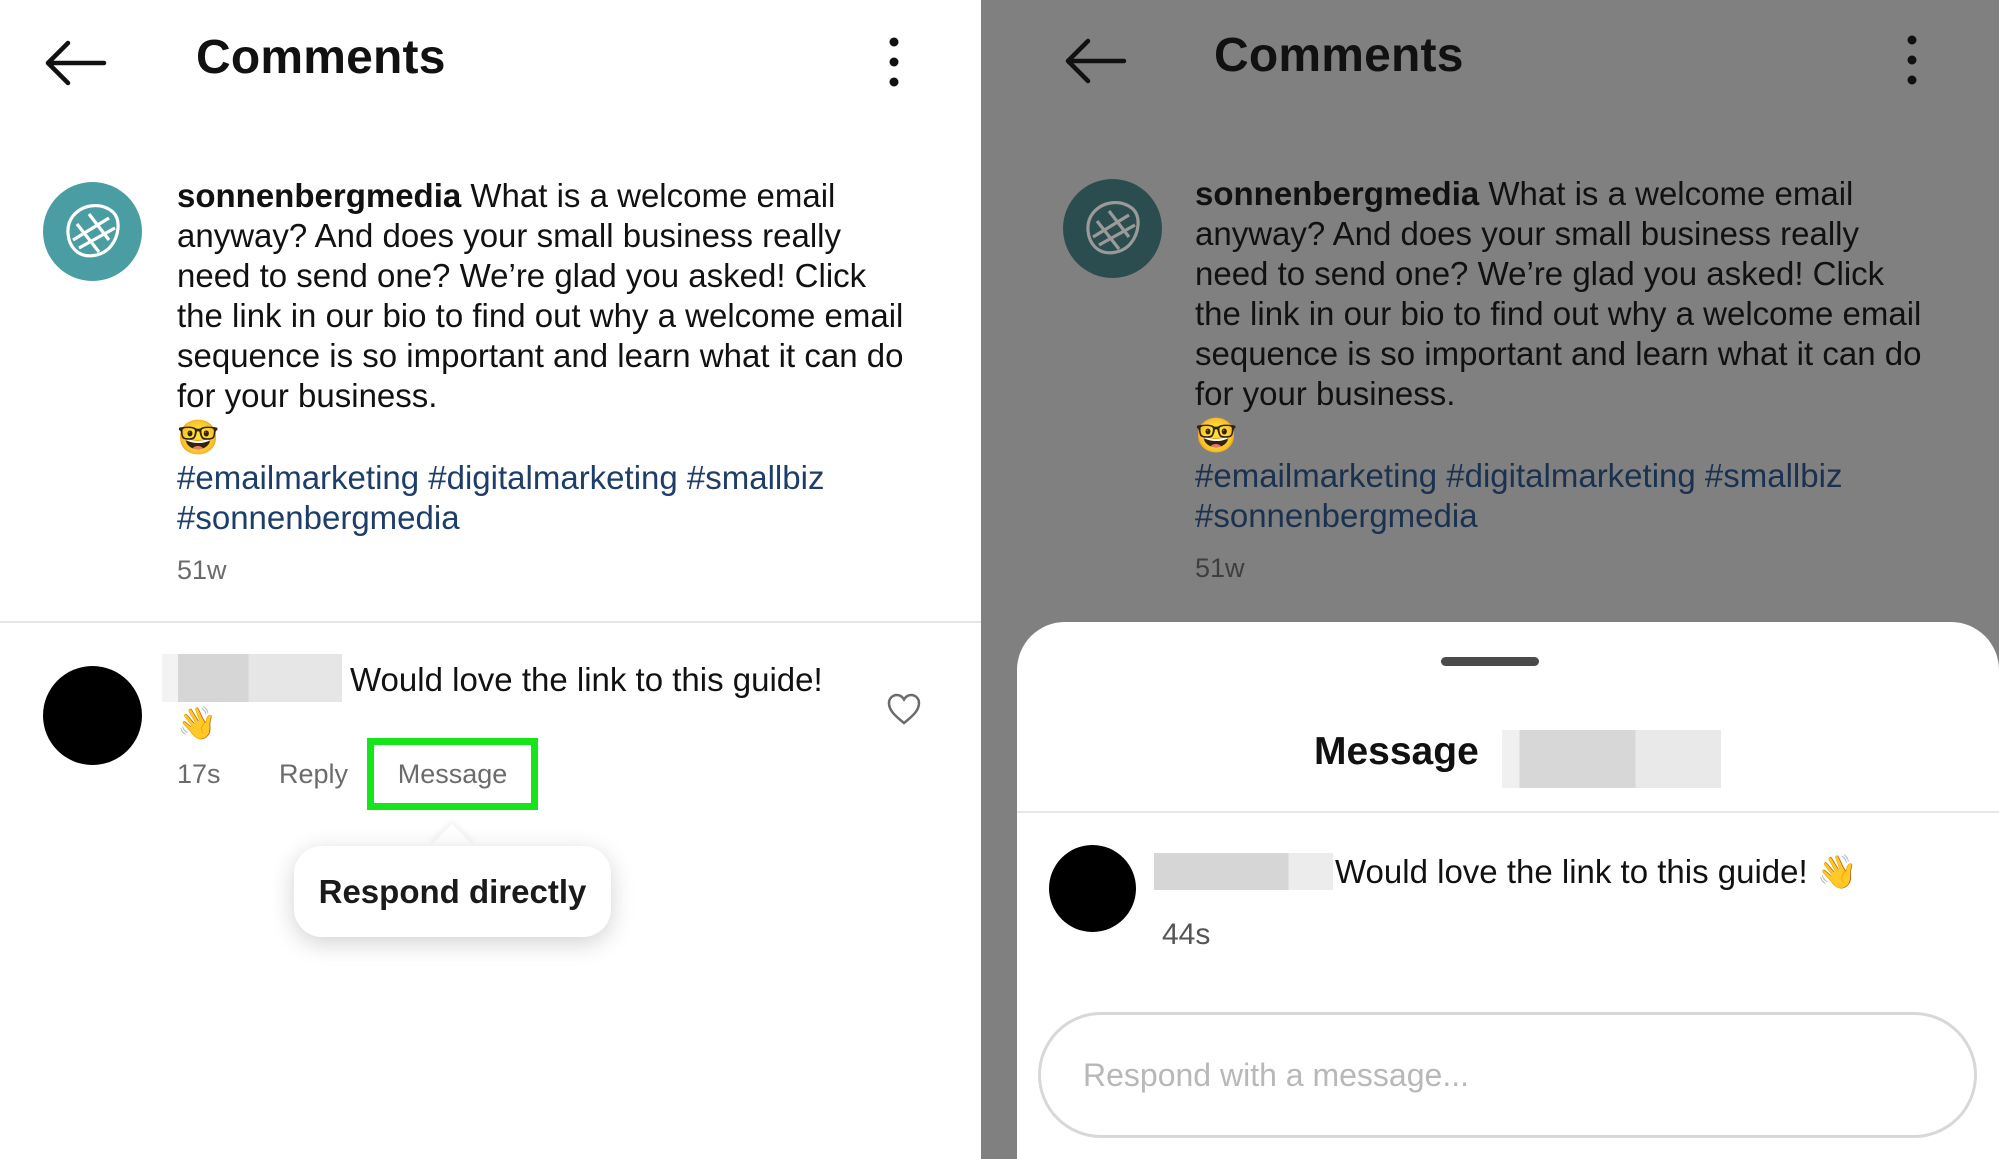  What do you see at coordinates (199, 774) in the screenshot?
I see `comment-timestamp: 17s` at bounding box center [199, 774].